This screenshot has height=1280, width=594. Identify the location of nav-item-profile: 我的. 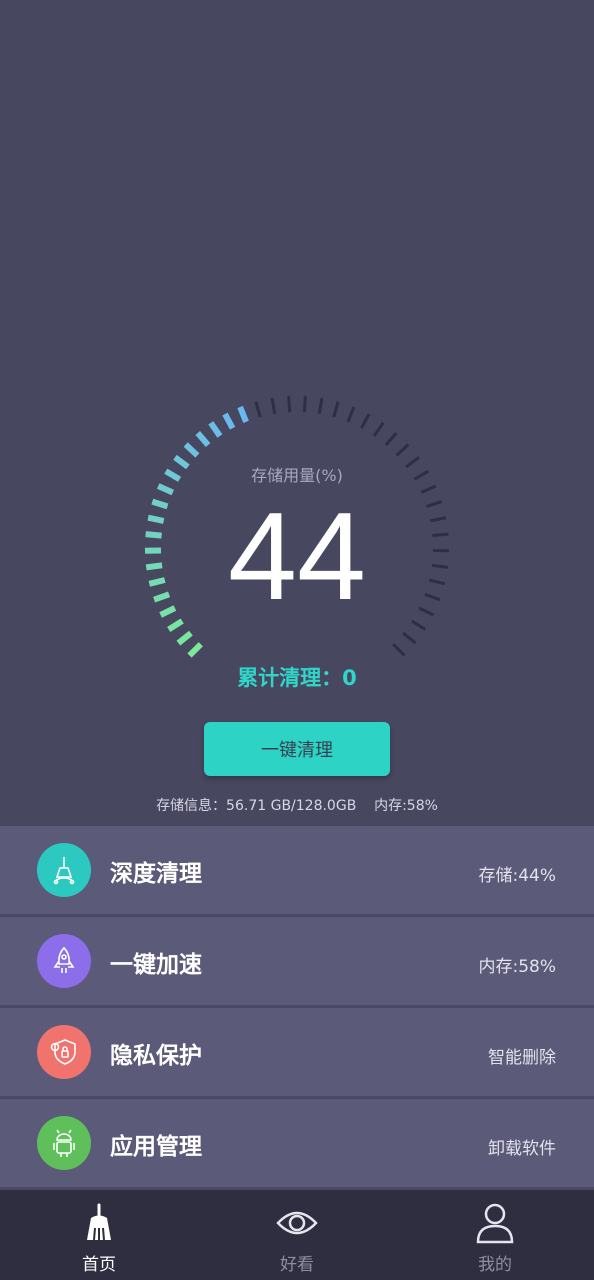
(495, 1235).